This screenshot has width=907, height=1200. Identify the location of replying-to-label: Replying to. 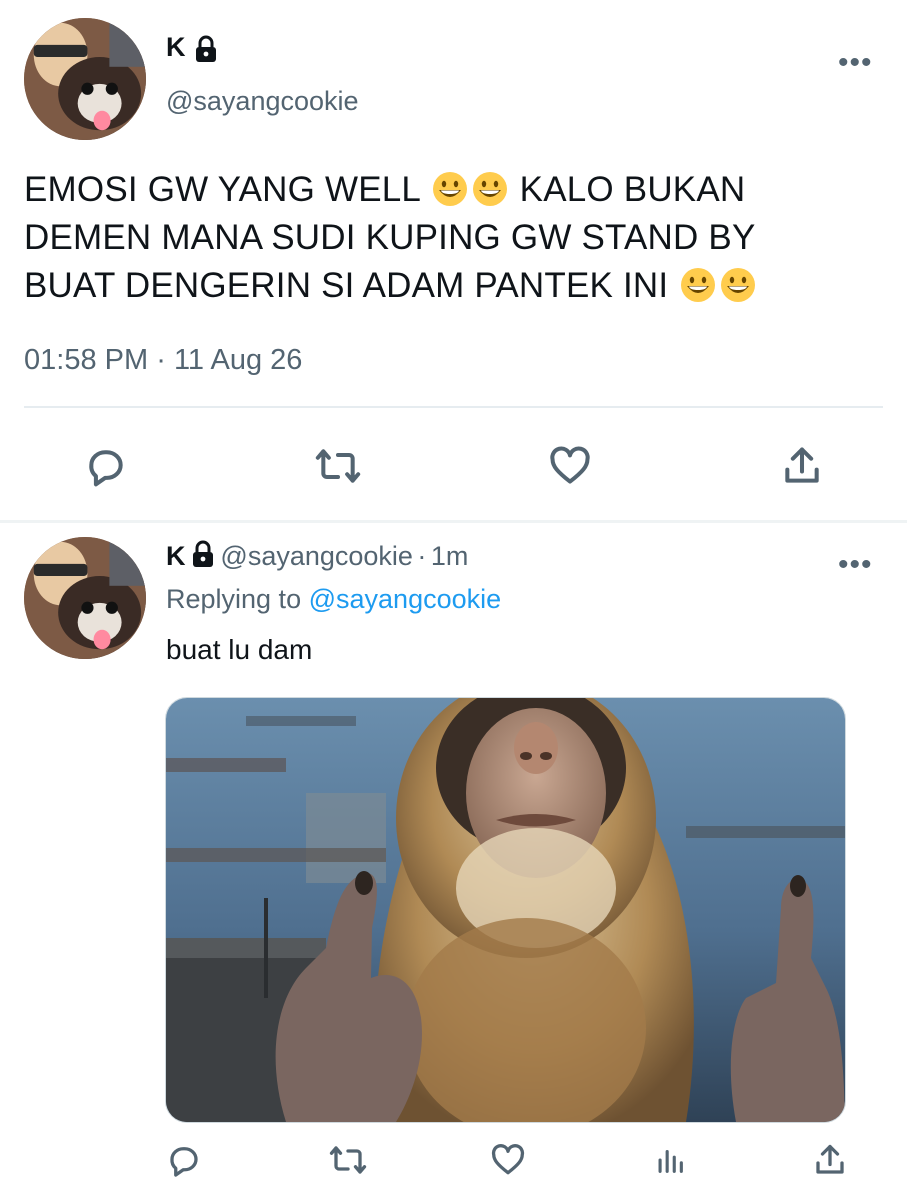
(234, 599).